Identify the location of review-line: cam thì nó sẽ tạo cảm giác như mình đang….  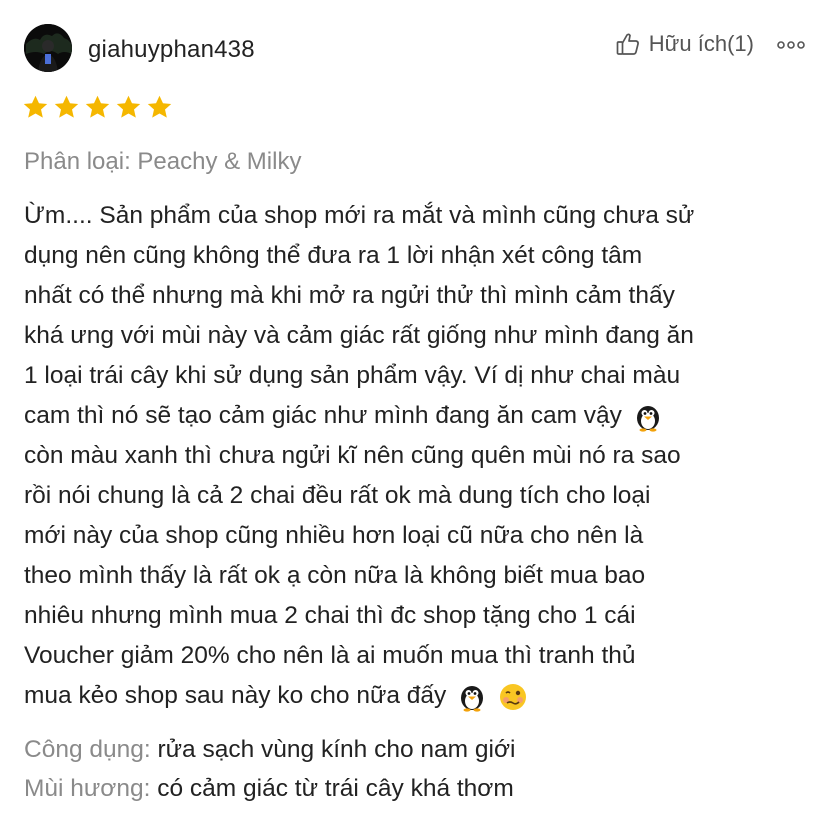
(419, 416).